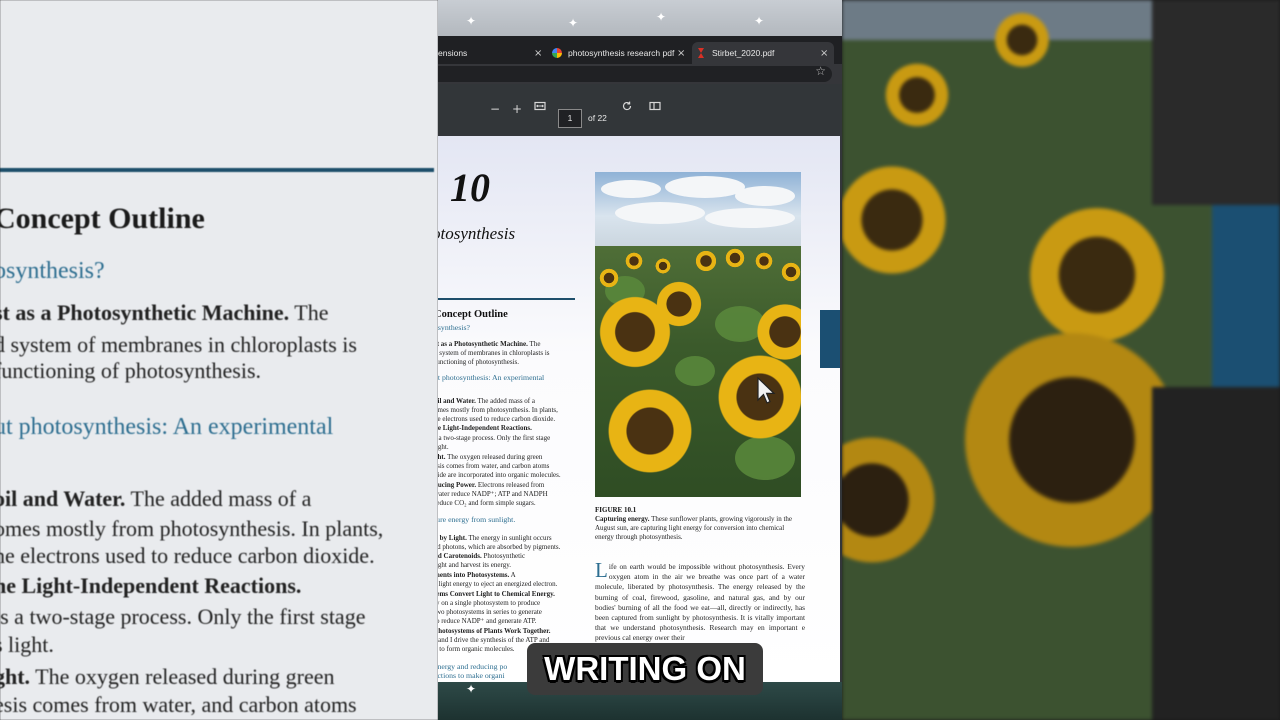 This screenshot has width=1280, height=720. I want to click on mouse-cursor-icon, so click(766, 390).